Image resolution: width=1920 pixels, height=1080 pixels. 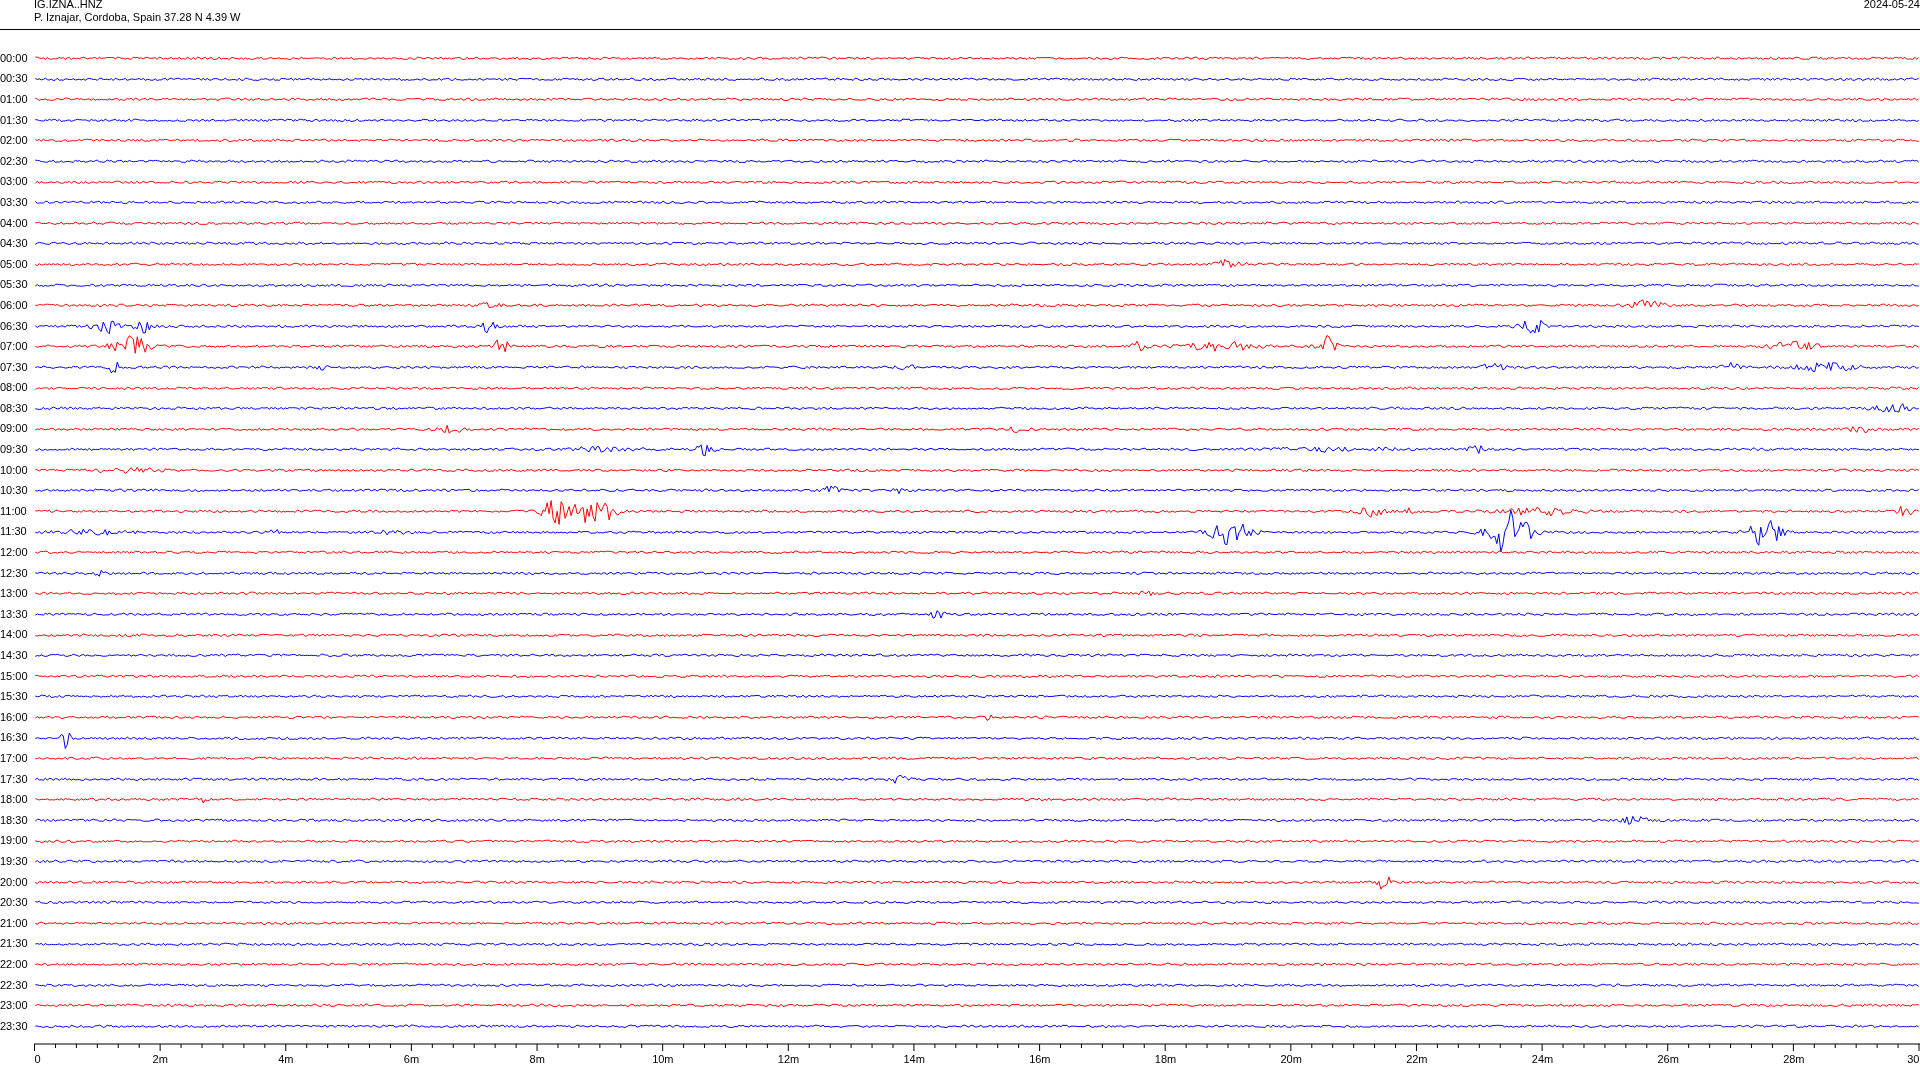 What do you see at coordinates (1913, 1059) in the screenshot?
I see `axis-tick-label: 30` at bounding box center [1913, 1059].